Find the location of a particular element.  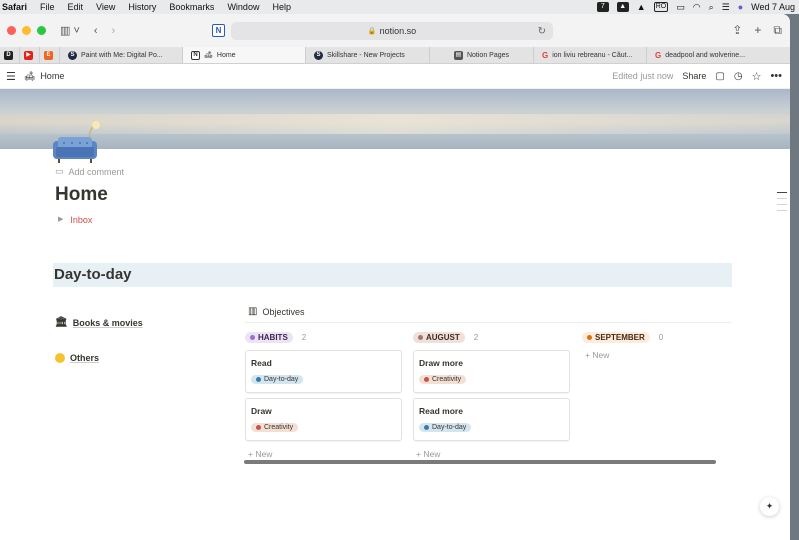

comments-icon: ▢ is located at coordinates (719, 76).